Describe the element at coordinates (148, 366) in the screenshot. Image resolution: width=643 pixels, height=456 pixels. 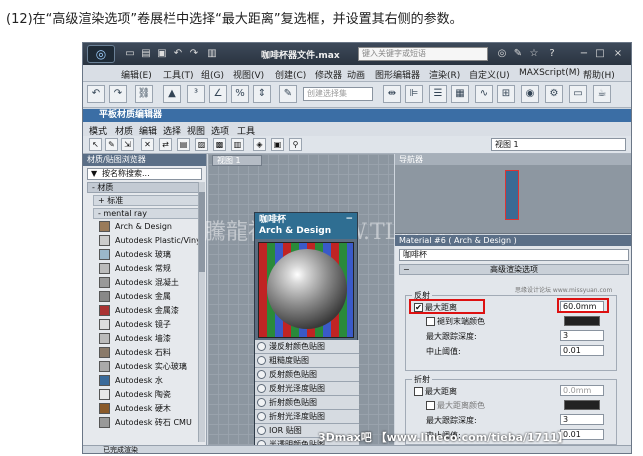
I see `material-item: Autodesk 实心玻璃` at that location.